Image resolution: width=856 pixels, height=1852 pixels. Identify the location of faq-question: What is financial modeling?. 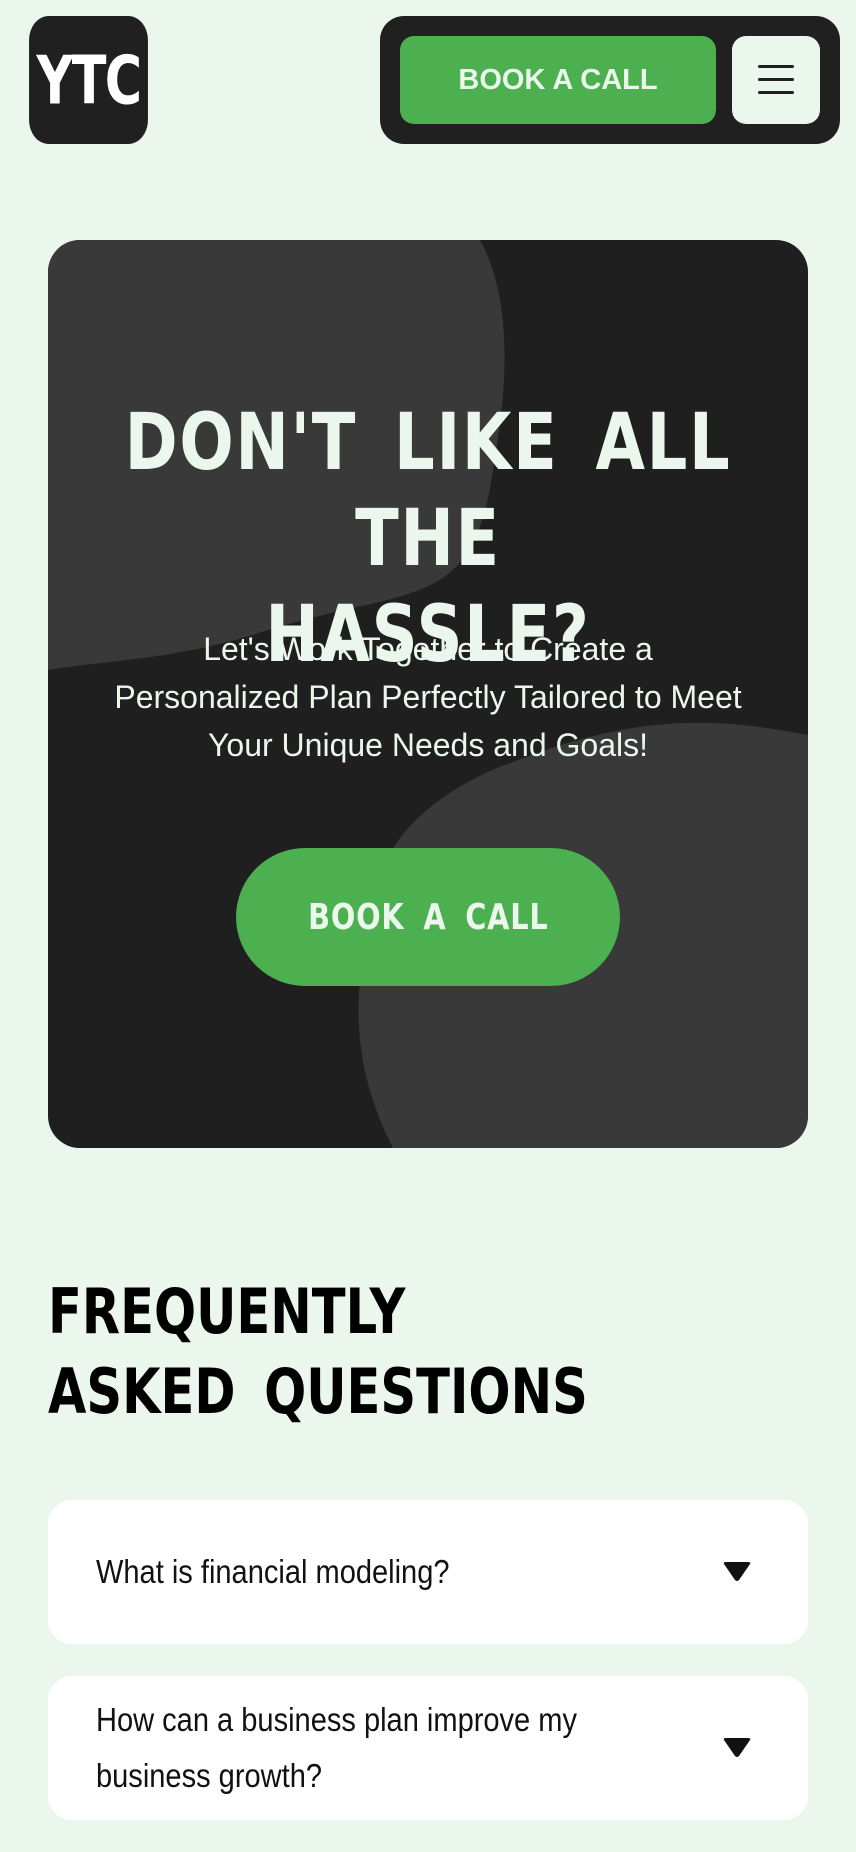
(273, 1571).